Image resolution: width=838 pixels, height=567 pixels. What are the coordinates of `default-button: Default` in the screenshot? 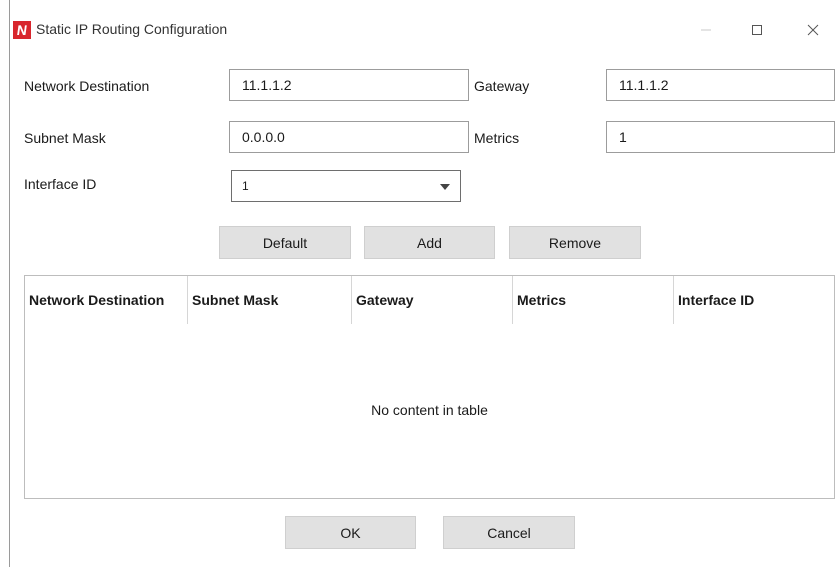 It's located at (285, 242).